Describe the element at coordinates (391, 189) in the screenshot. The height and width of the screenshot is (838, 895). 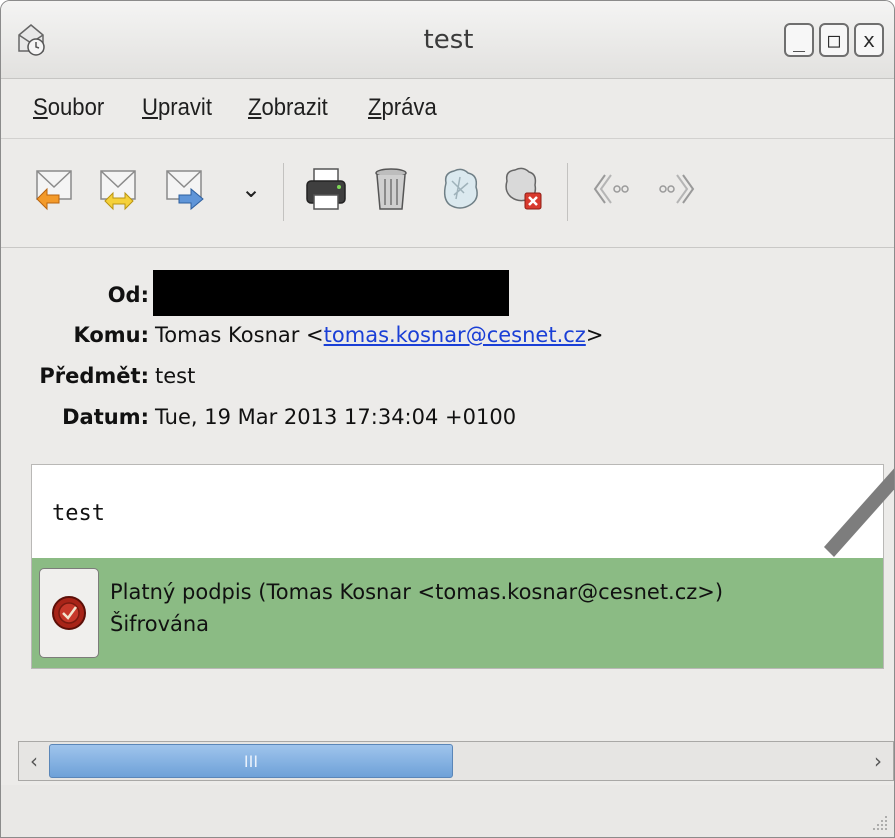
I see `trash-icon` at that location.